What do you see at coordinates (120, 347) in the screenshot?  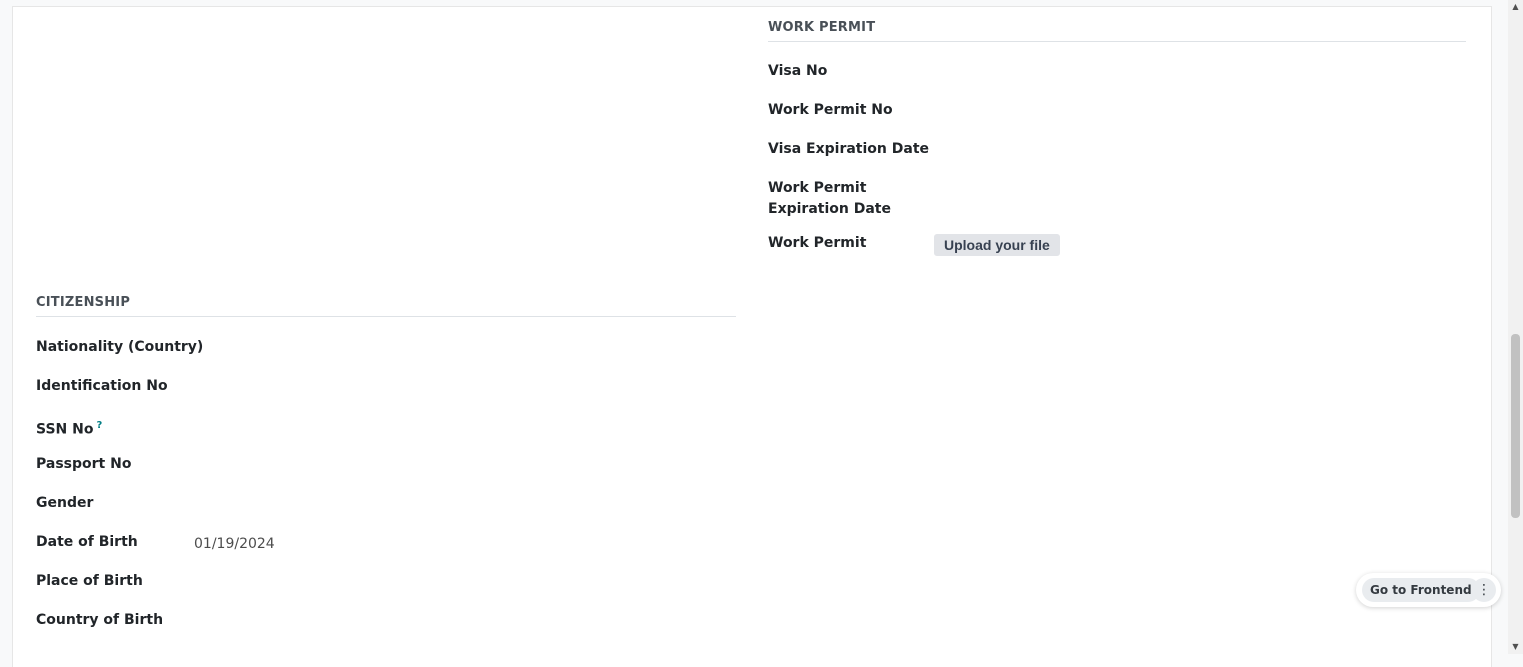 I see `nationality-label: Nationality (Country)` at bounding box center [120, 347].